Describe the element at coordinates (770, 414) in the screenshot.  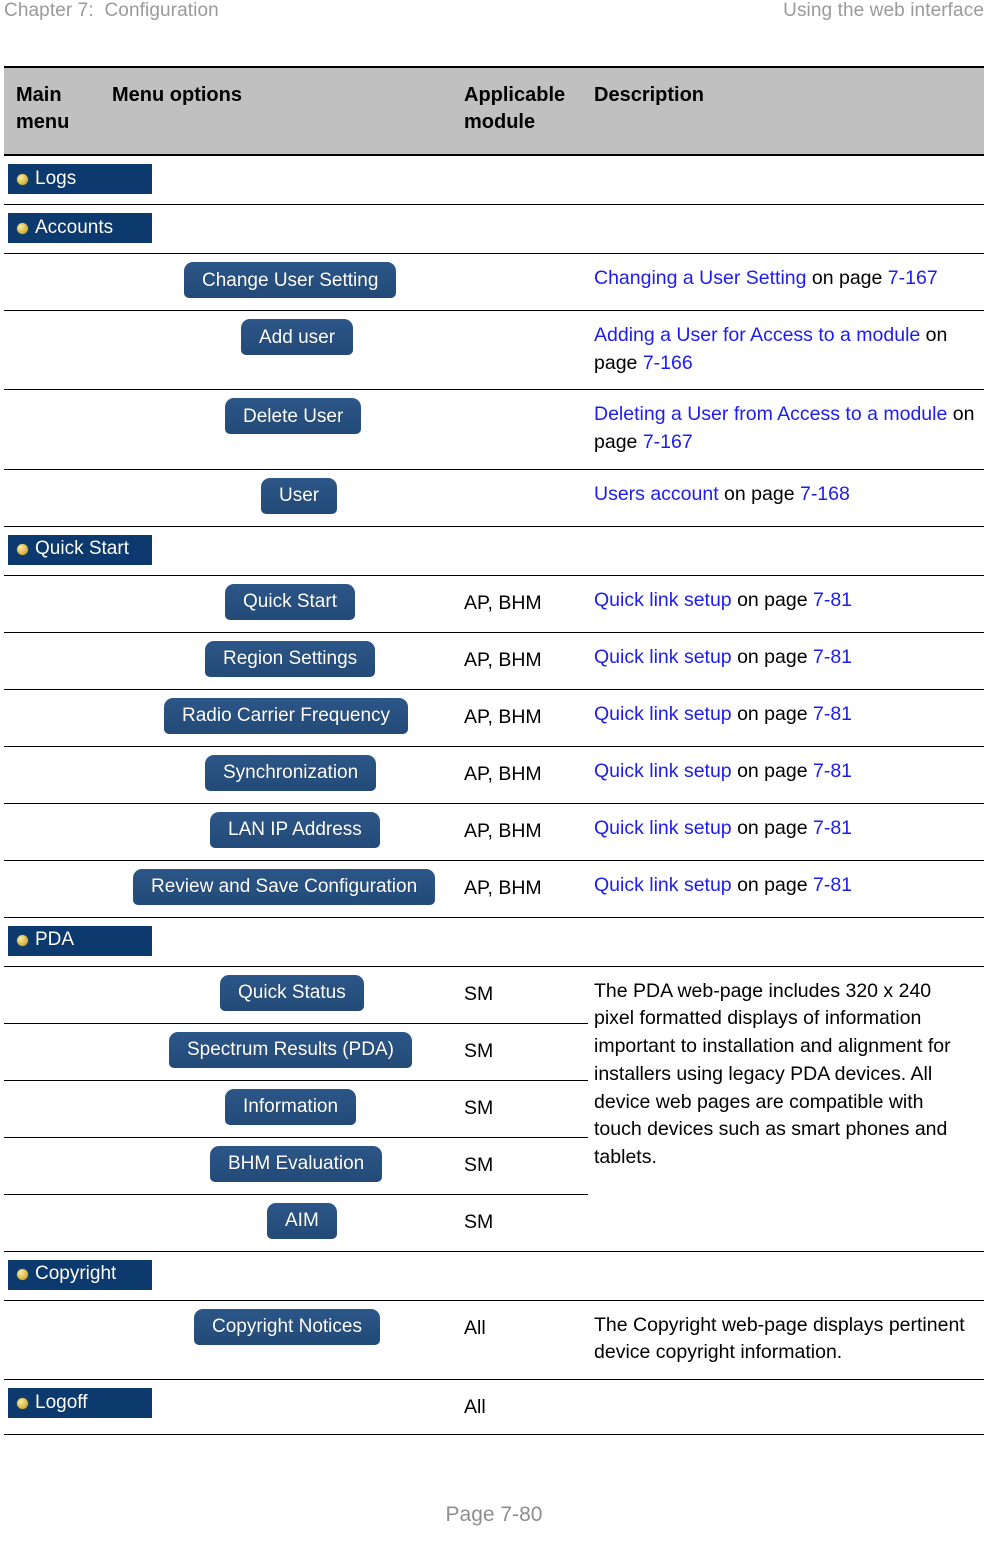
I see `cross-reference-link: Deleting a User from Access to a module` at that location.